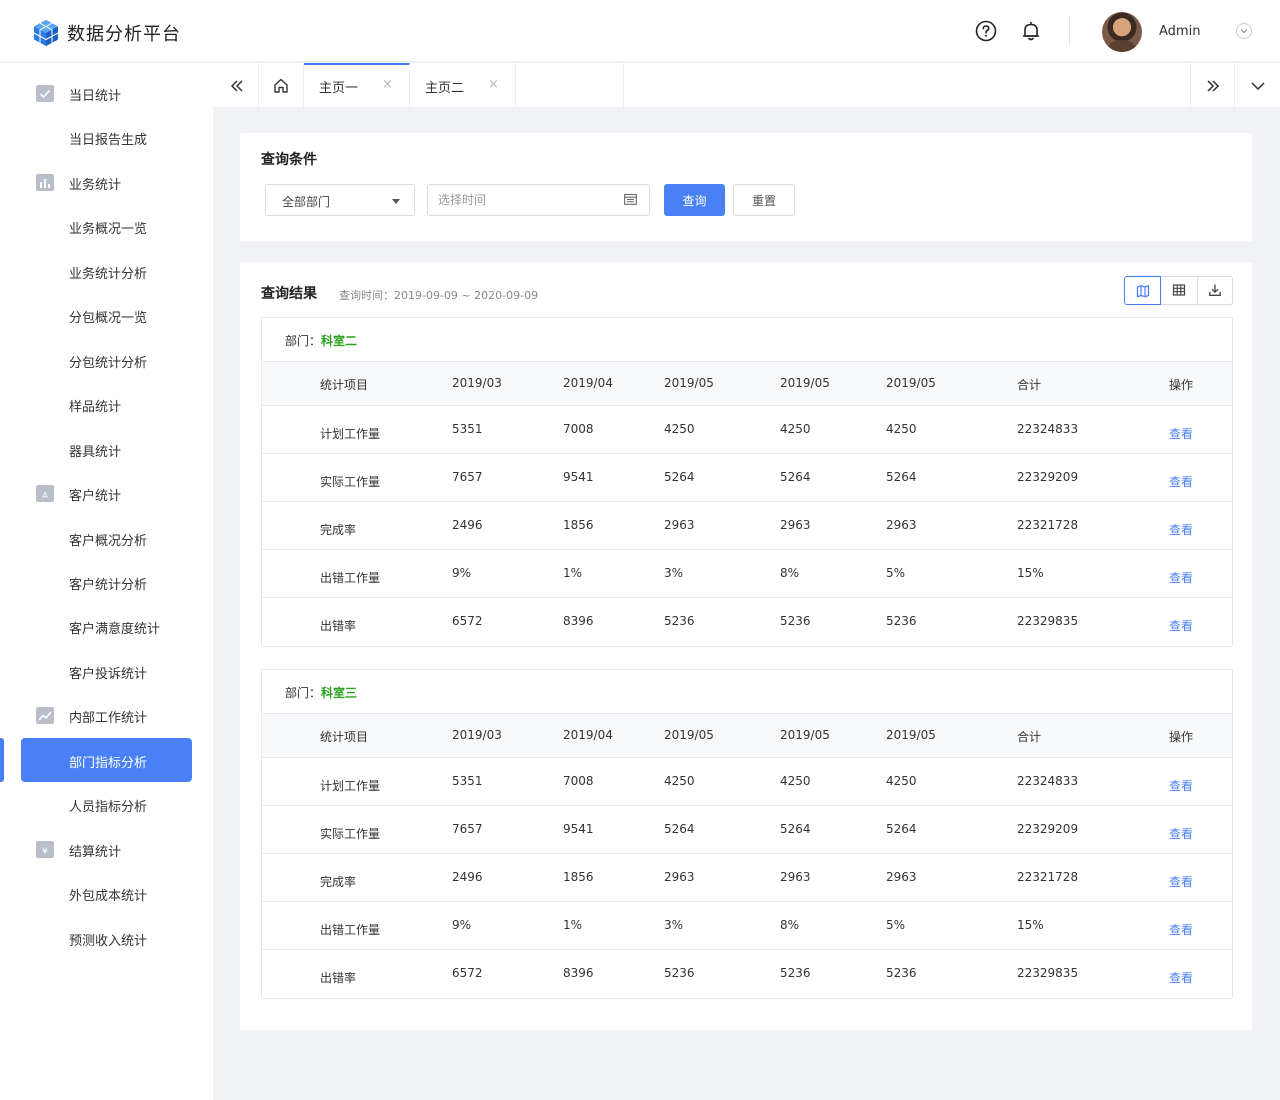 The image size is (1280, 1100). I want to click on sidebar-item: 客户概况分析, so click(106, 538).